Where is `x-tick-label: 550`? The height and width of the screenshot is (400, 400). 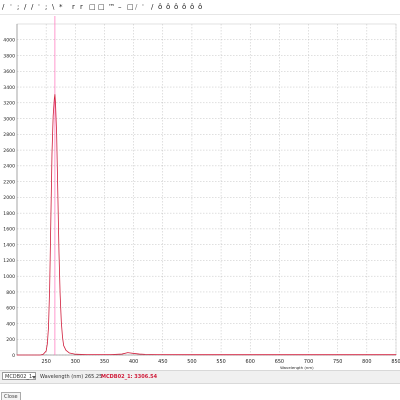
x-tick-label: 550 is located at coordinates (220, 362).